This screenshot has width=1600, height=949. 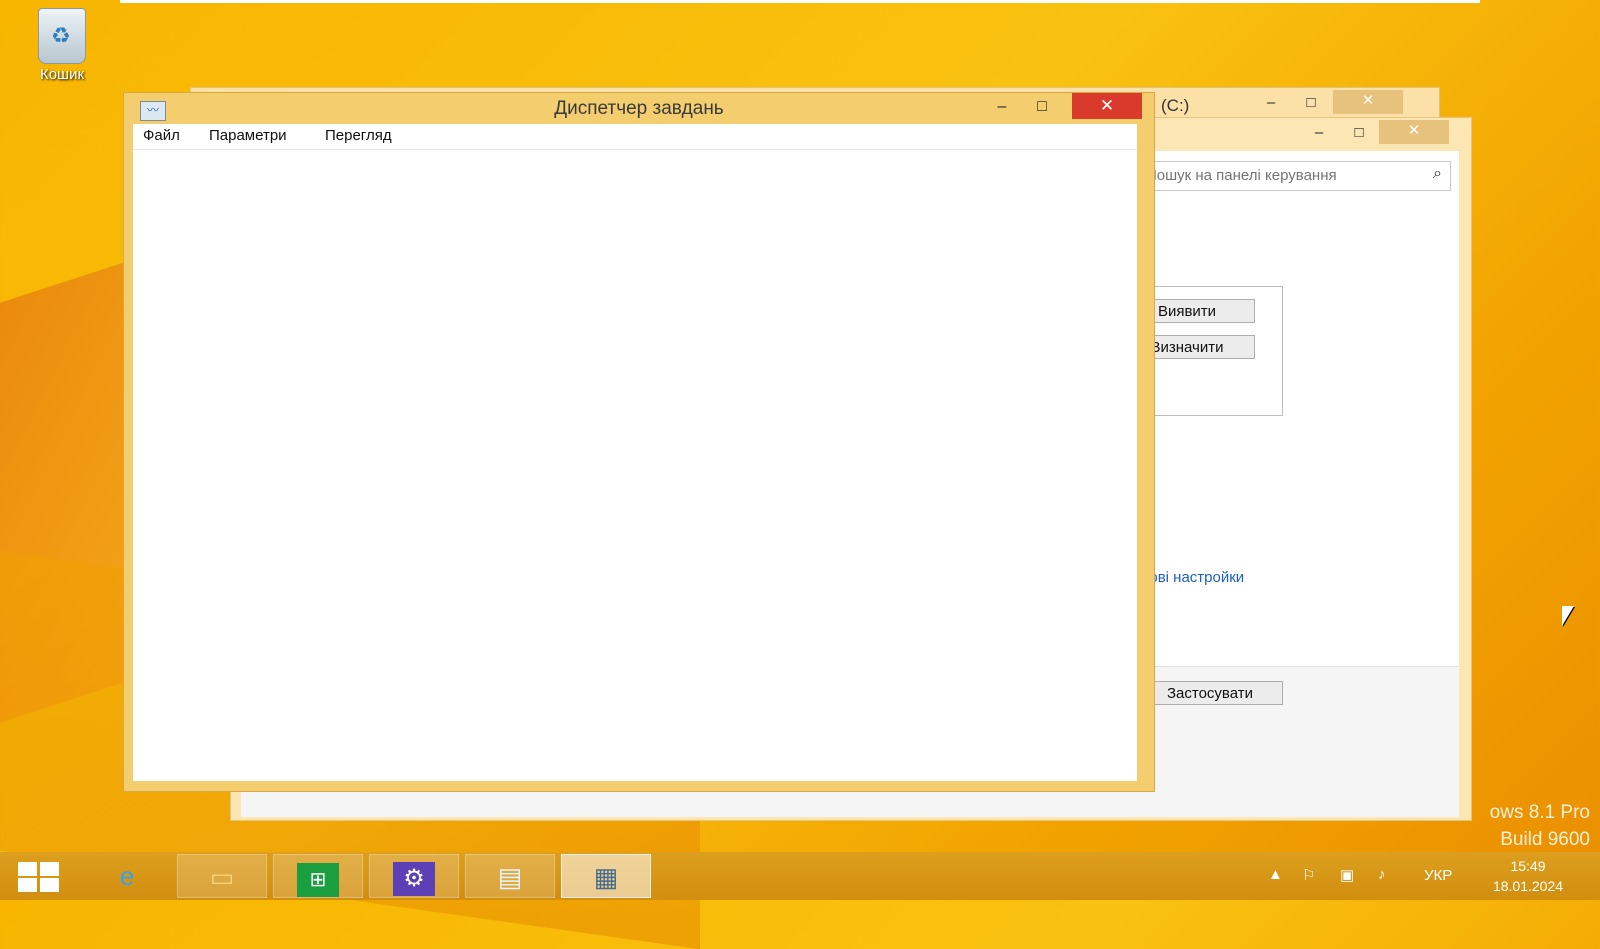 I want to click on file-explorer-icon: ▭, so click(x=222, y=876).